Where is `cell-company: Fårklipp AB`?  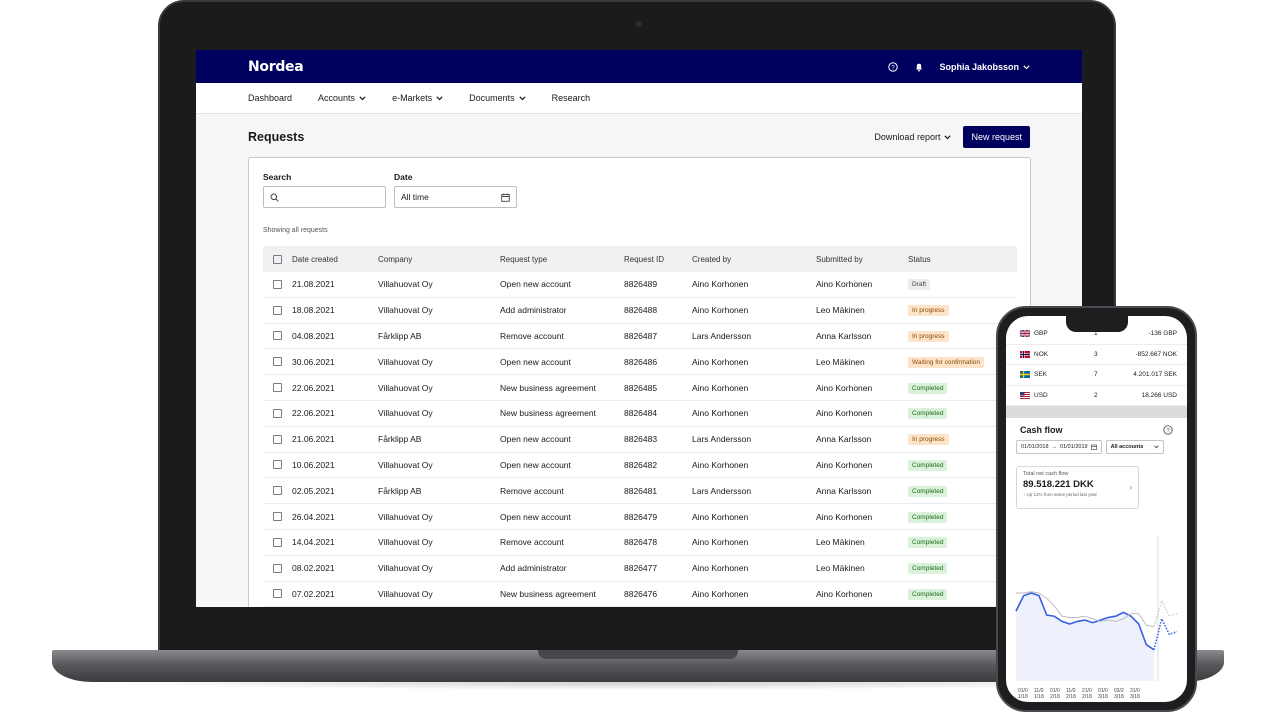 cell-company: Fårklipp AB is located at coordinates (400, 439).